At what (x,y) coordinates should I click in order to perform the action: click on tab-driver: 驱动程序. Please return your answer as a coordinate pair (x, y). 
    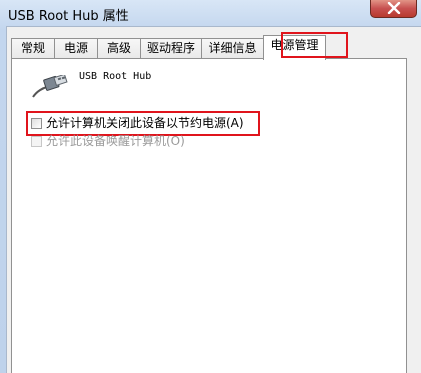
    Looking at the image, I should click on (171, 48).